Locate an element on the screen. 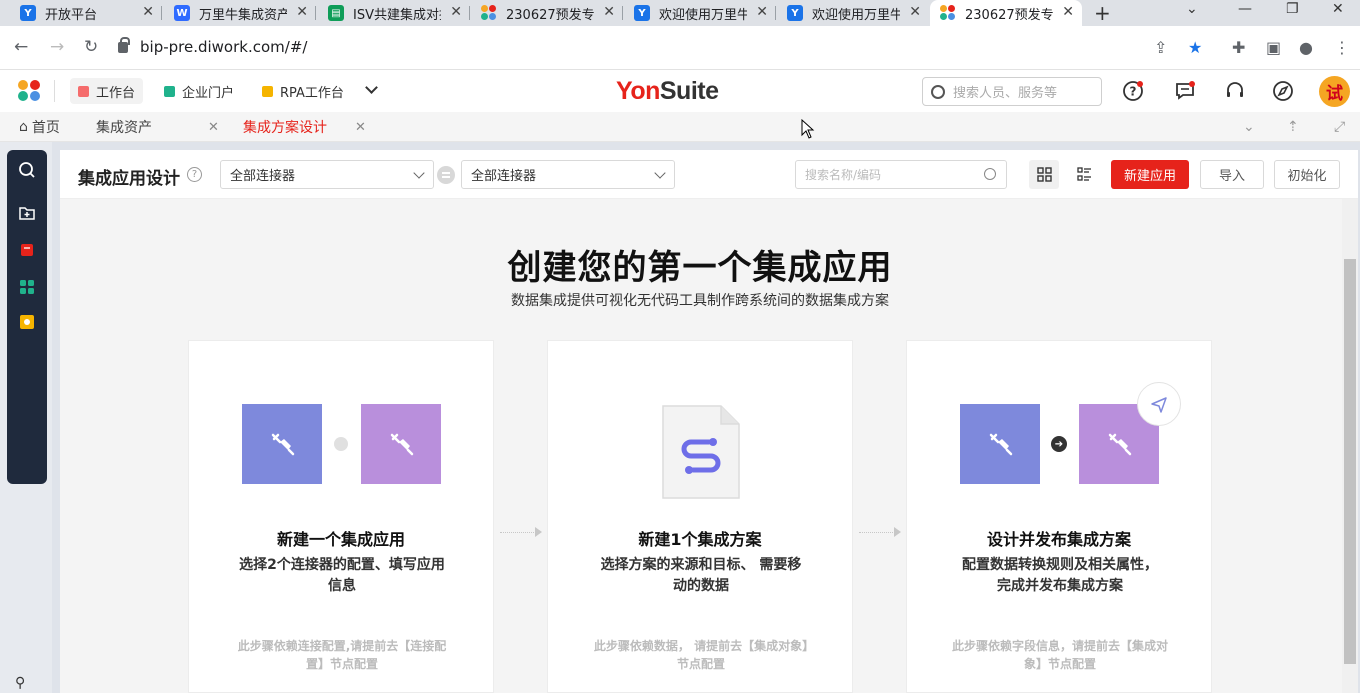 Image resolution: width=1360 pixels, height=693 pixels. list-view-icon is located at coordinates (1084, 174).